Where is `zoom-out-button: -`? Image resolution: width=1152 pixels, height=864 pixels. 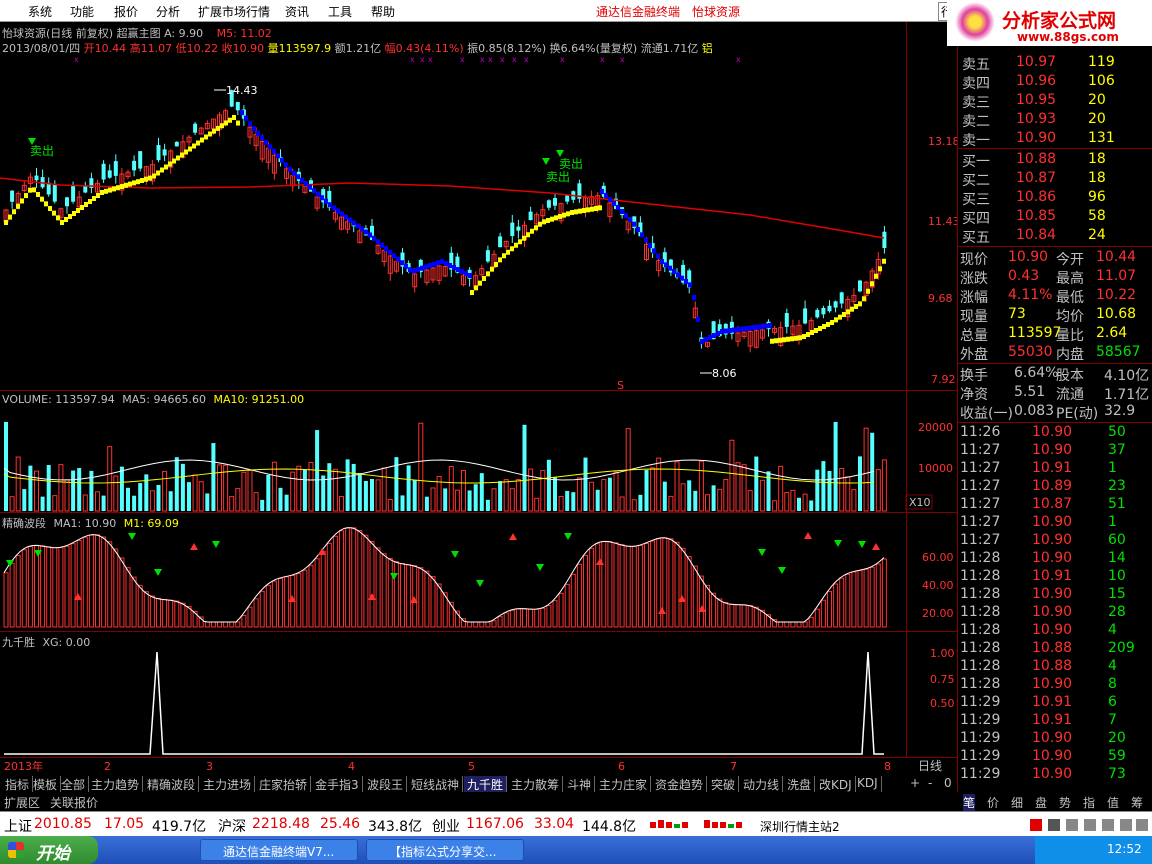
zoom-out-button: - is located at coordinates (930, 783).